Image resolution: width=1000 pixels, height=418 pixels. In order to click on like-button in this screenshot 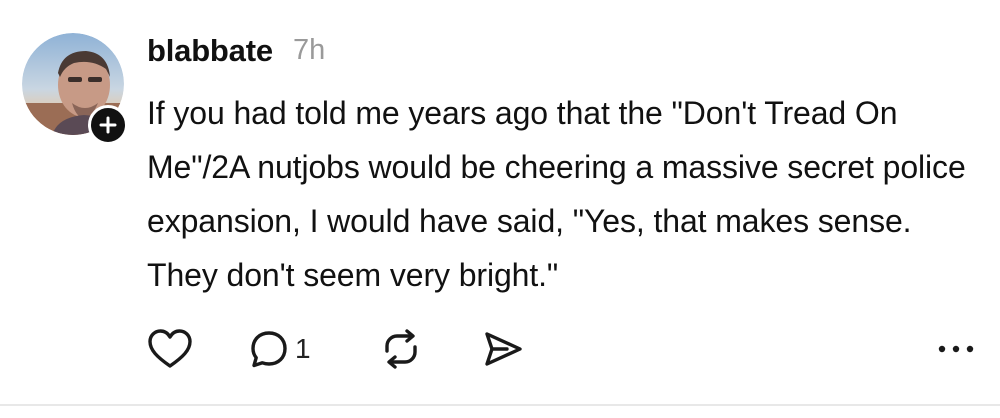, I will do `click(170, 349)`.